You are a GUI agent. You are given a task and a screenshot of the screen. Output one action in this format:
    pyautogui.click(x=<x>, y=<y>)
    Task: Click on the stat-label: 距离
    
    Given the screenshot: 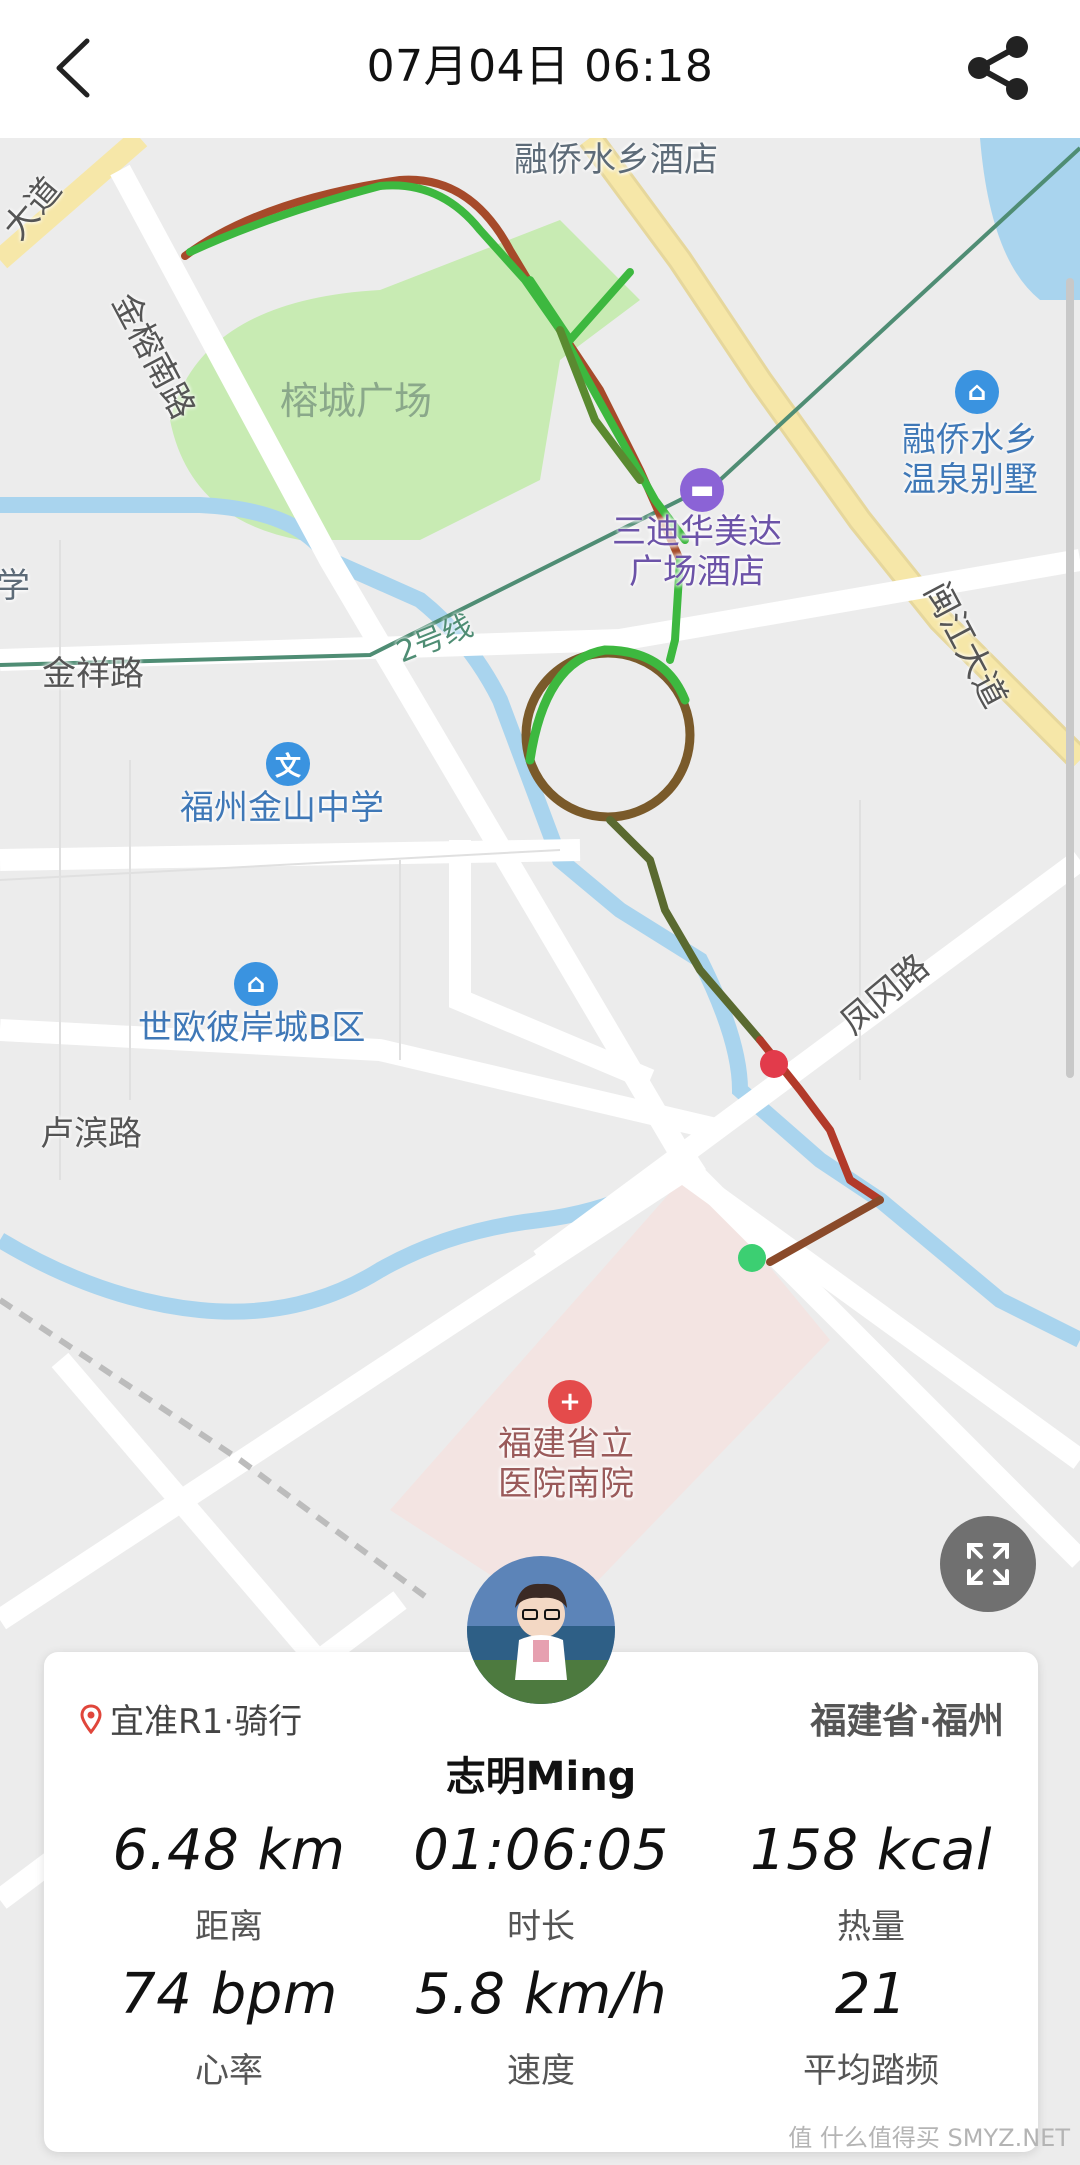 What is the action you would take?
    pyautogui.click(x=229, y=1927)
    